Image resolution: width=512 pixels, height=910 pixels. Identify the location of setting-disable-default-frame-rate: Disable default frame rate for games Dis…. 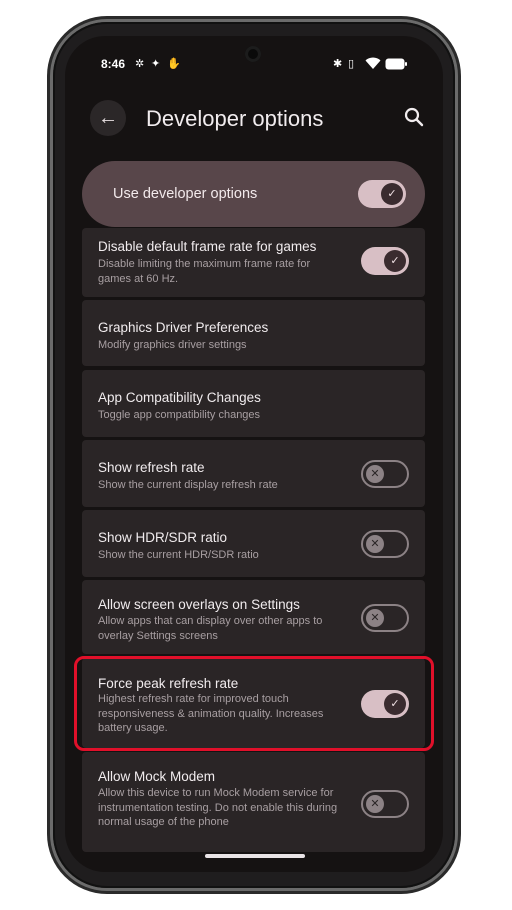
(253, 262).